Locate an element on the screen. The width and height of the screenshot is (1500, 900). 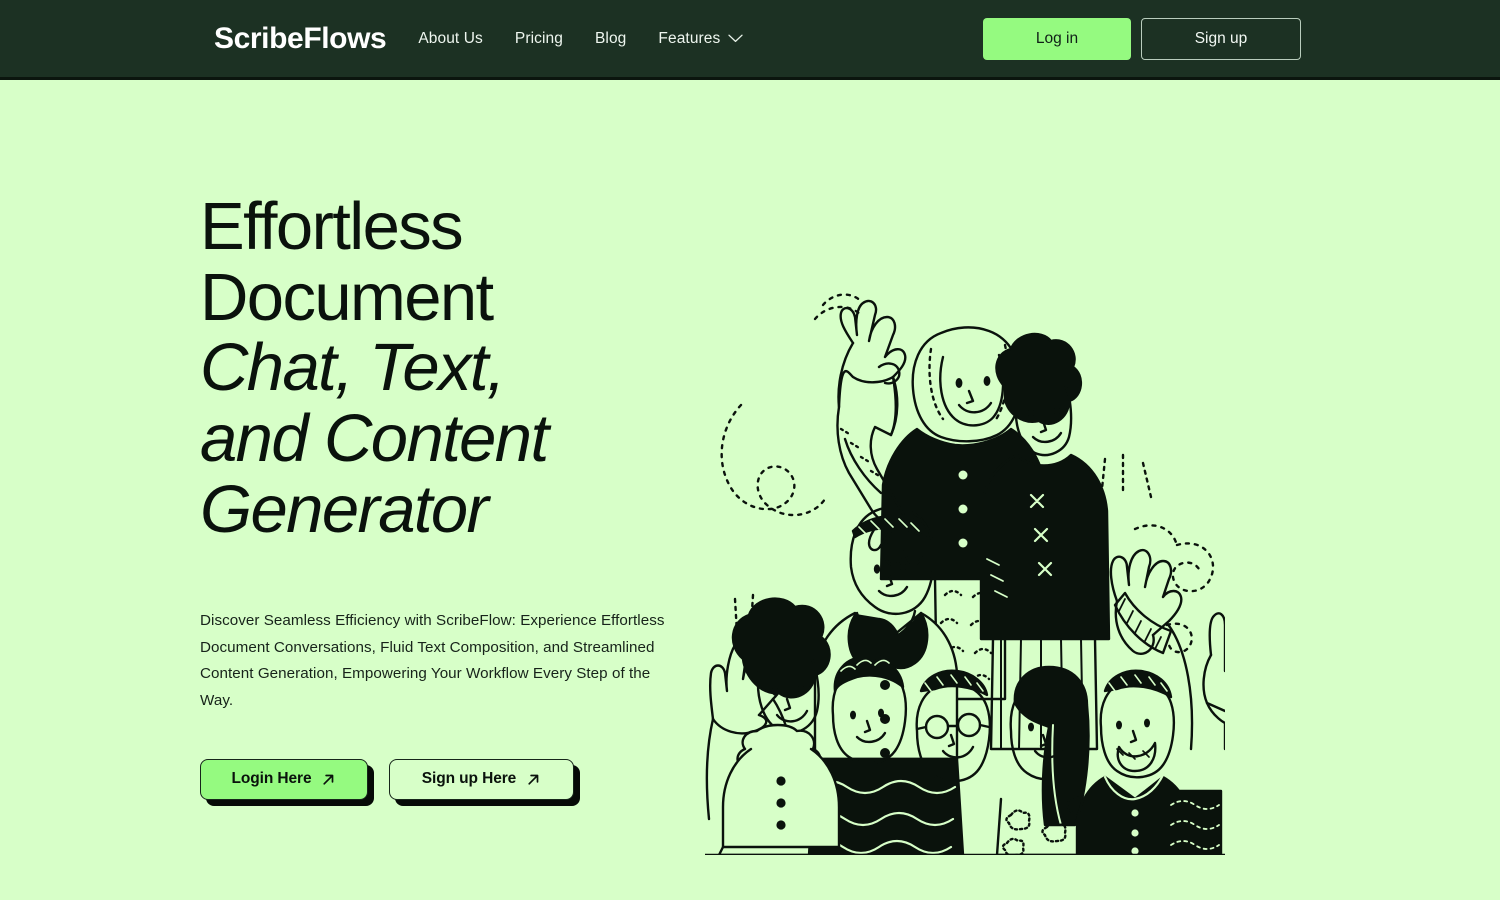
nav-item-pricing: Pricing is located at coordinates (539, 39).